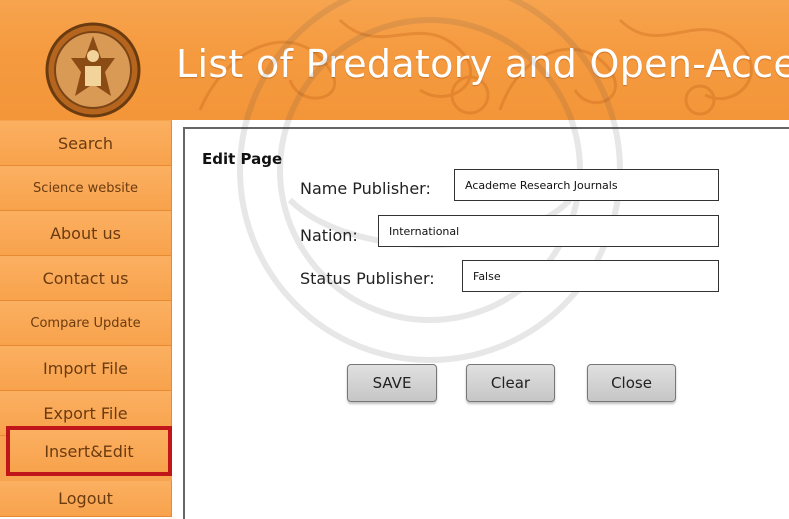 The height and width of the screenshot is (519, 789). What do you see at coordinates (86, 368) in the screenshot?
I see `sidebar-item-import-file: Import File` at bounding box center [86, 368].